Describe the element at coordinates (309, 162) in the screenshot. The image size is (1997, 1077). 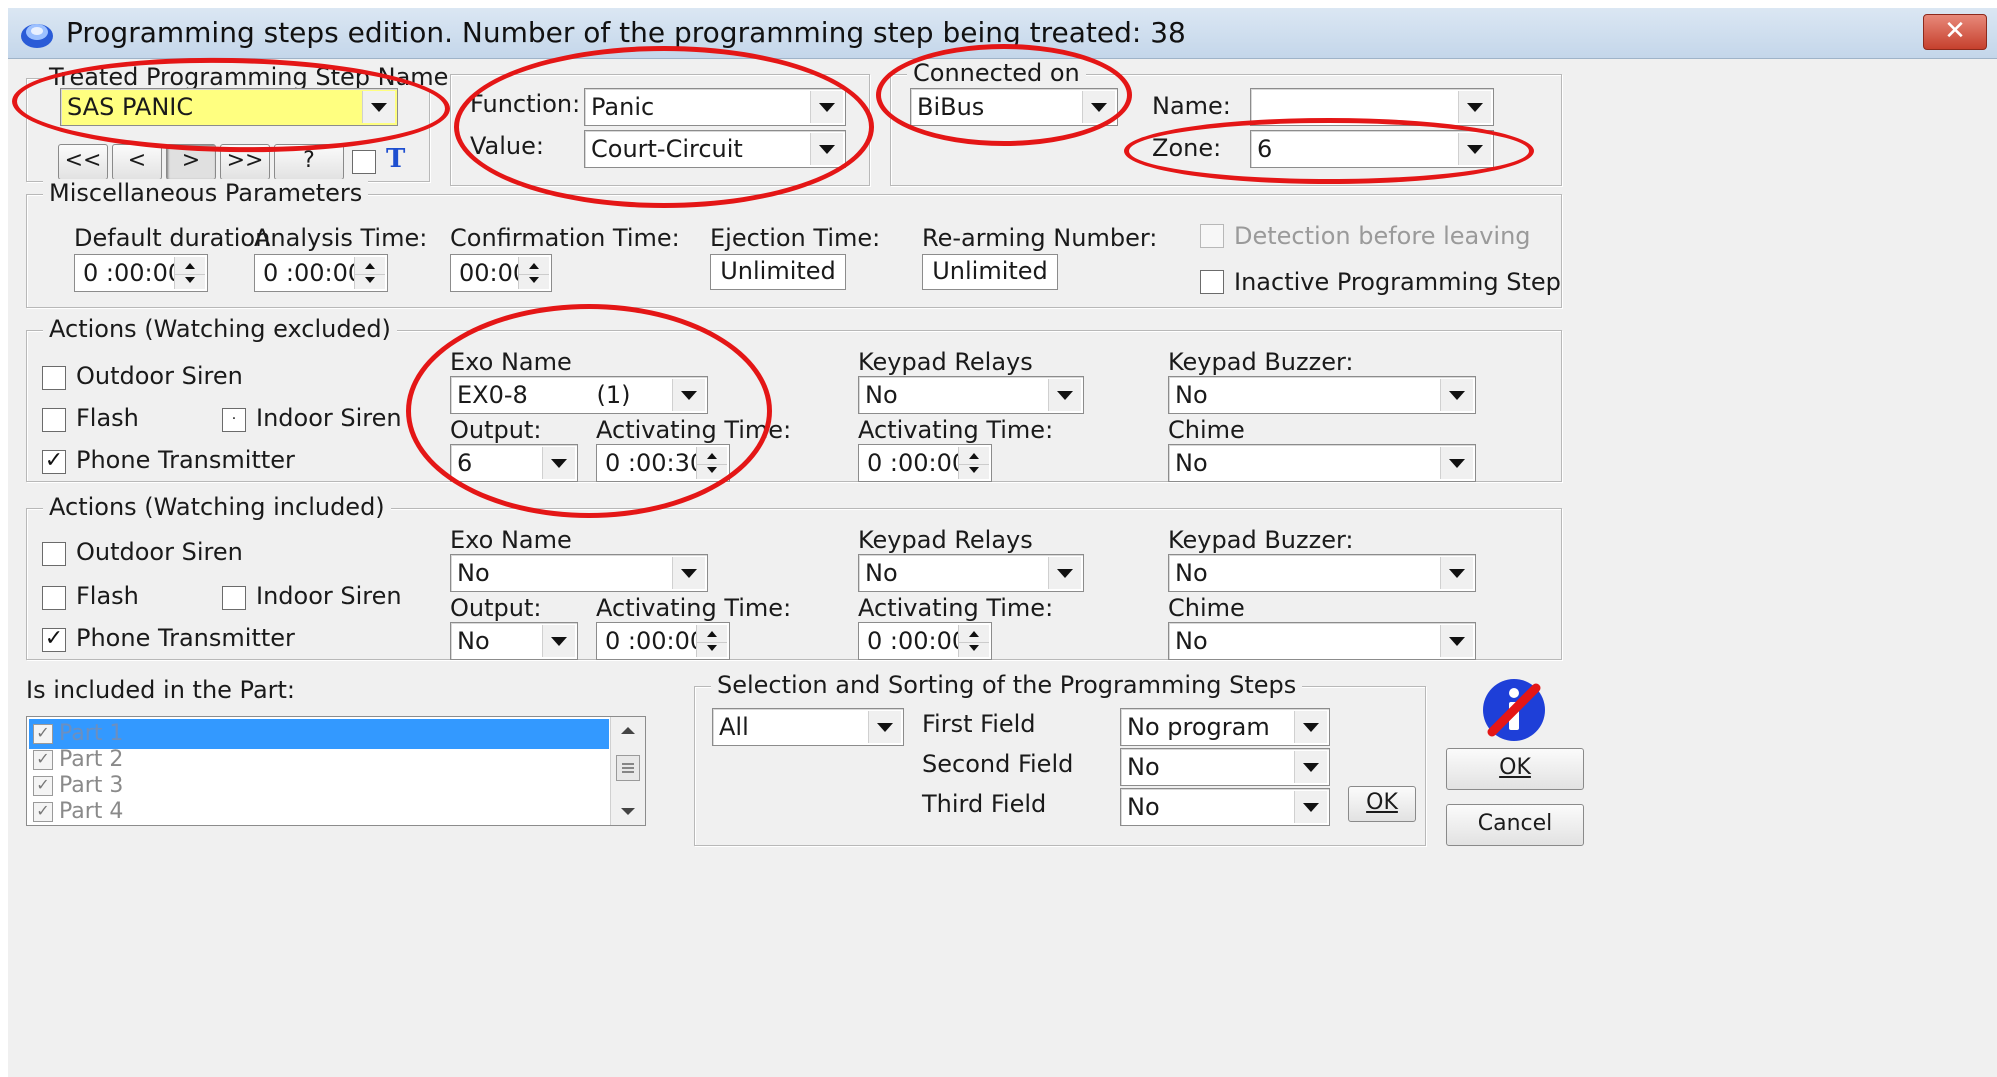
I see `help-button: ?` at that location.